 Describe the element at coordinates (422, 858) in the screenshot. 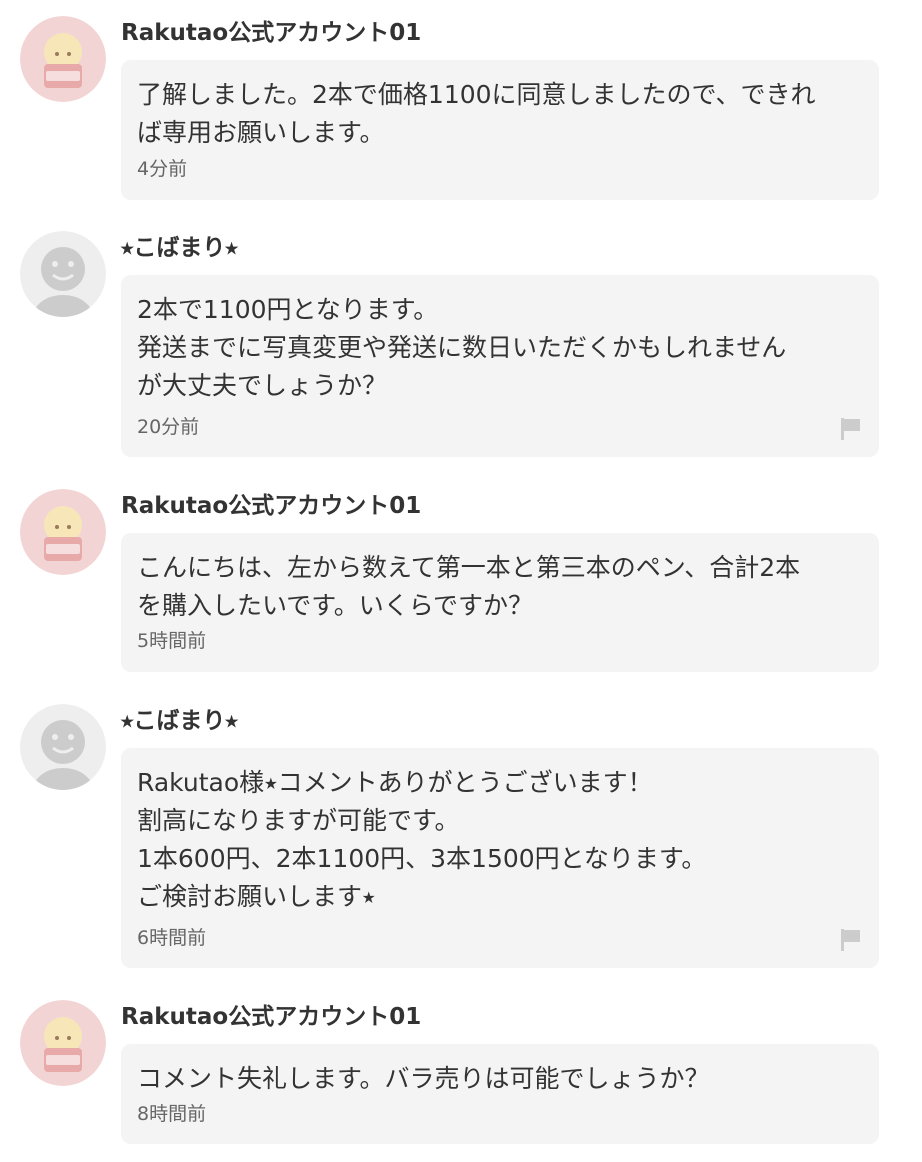

I see `comment-text-line: 1本600円、2本1100円、3本1500円となります。` at that location.